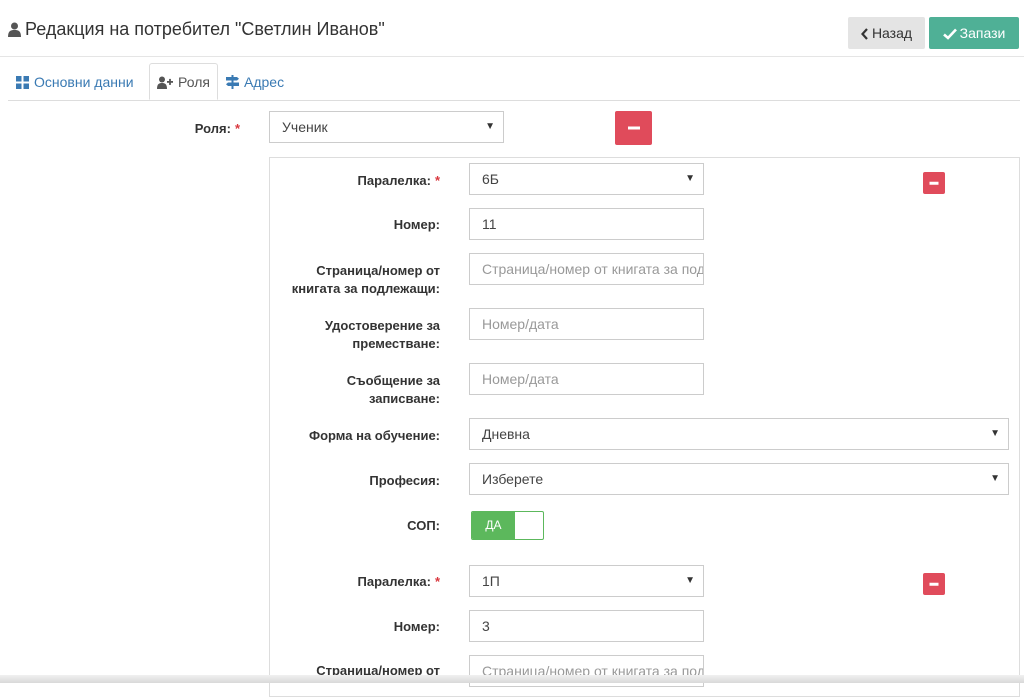 The height and width of the screenshot is (697, 1024). Describe the element at coordinates (586, 626) in the screenshot. I see `number-input: 3` at that location.